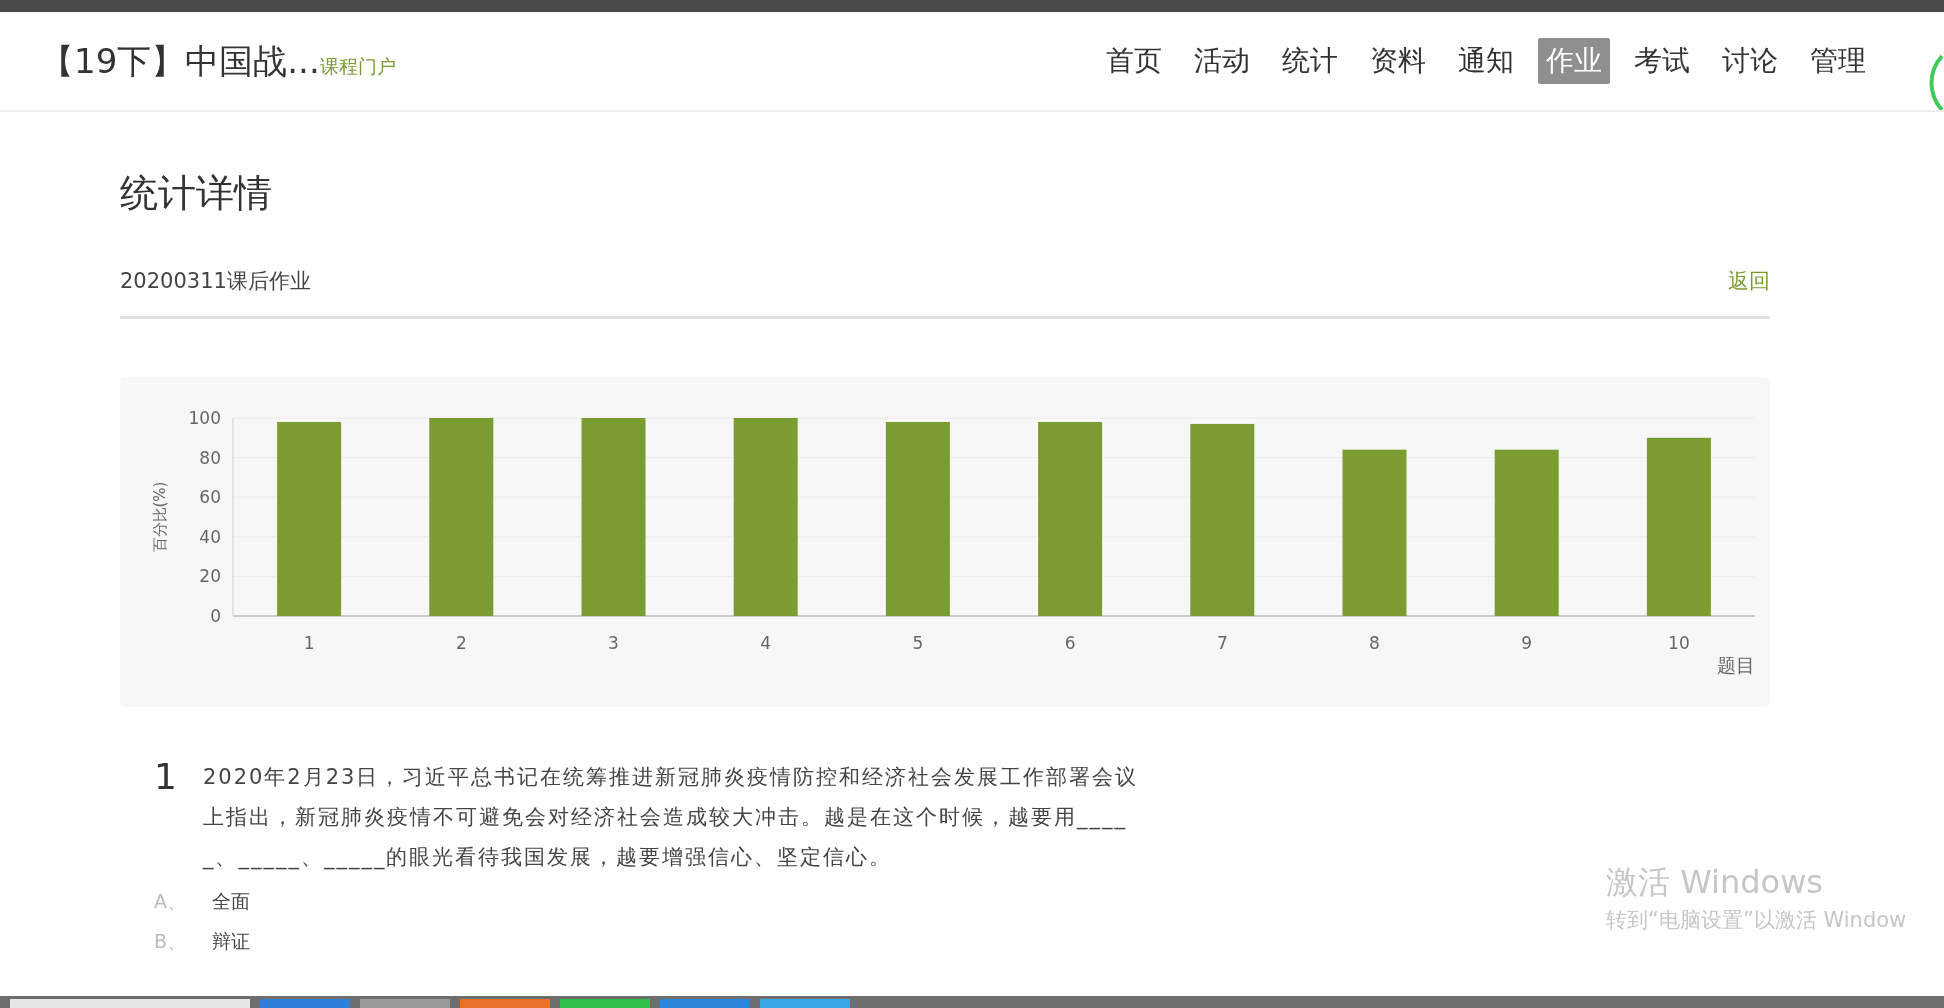 This screenshot has width=1944, height=1008. Describe the element at coordinates (918, 642) in the screenshot. I see `x-tick-label: 5` at that location.